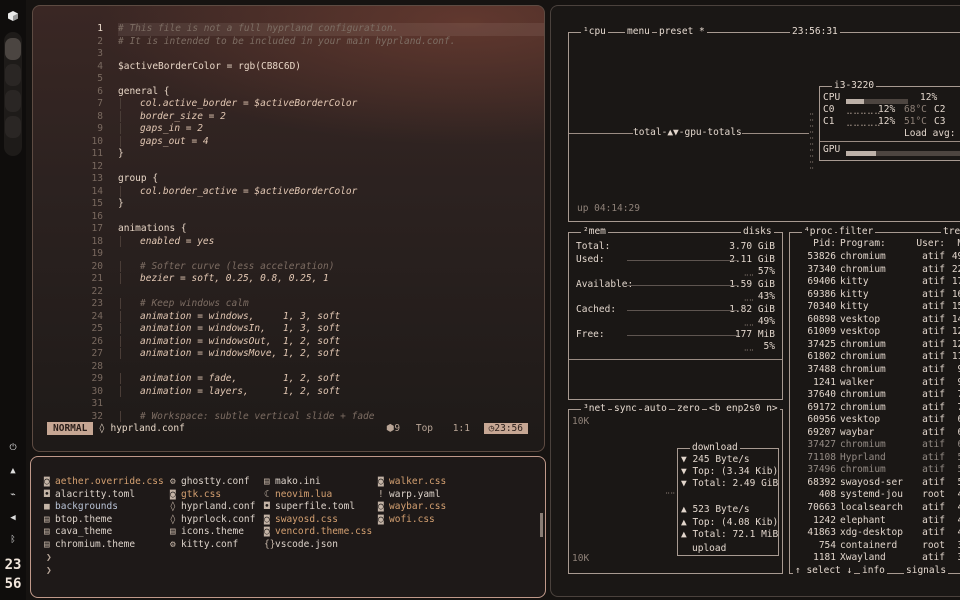 The width and height of the screenshot is (960, 600). What do you see at coordinates (875, 357) in the screenshot?
I see `proc-row: 61802 chromium atif 115` at bounding box center [875, 357].